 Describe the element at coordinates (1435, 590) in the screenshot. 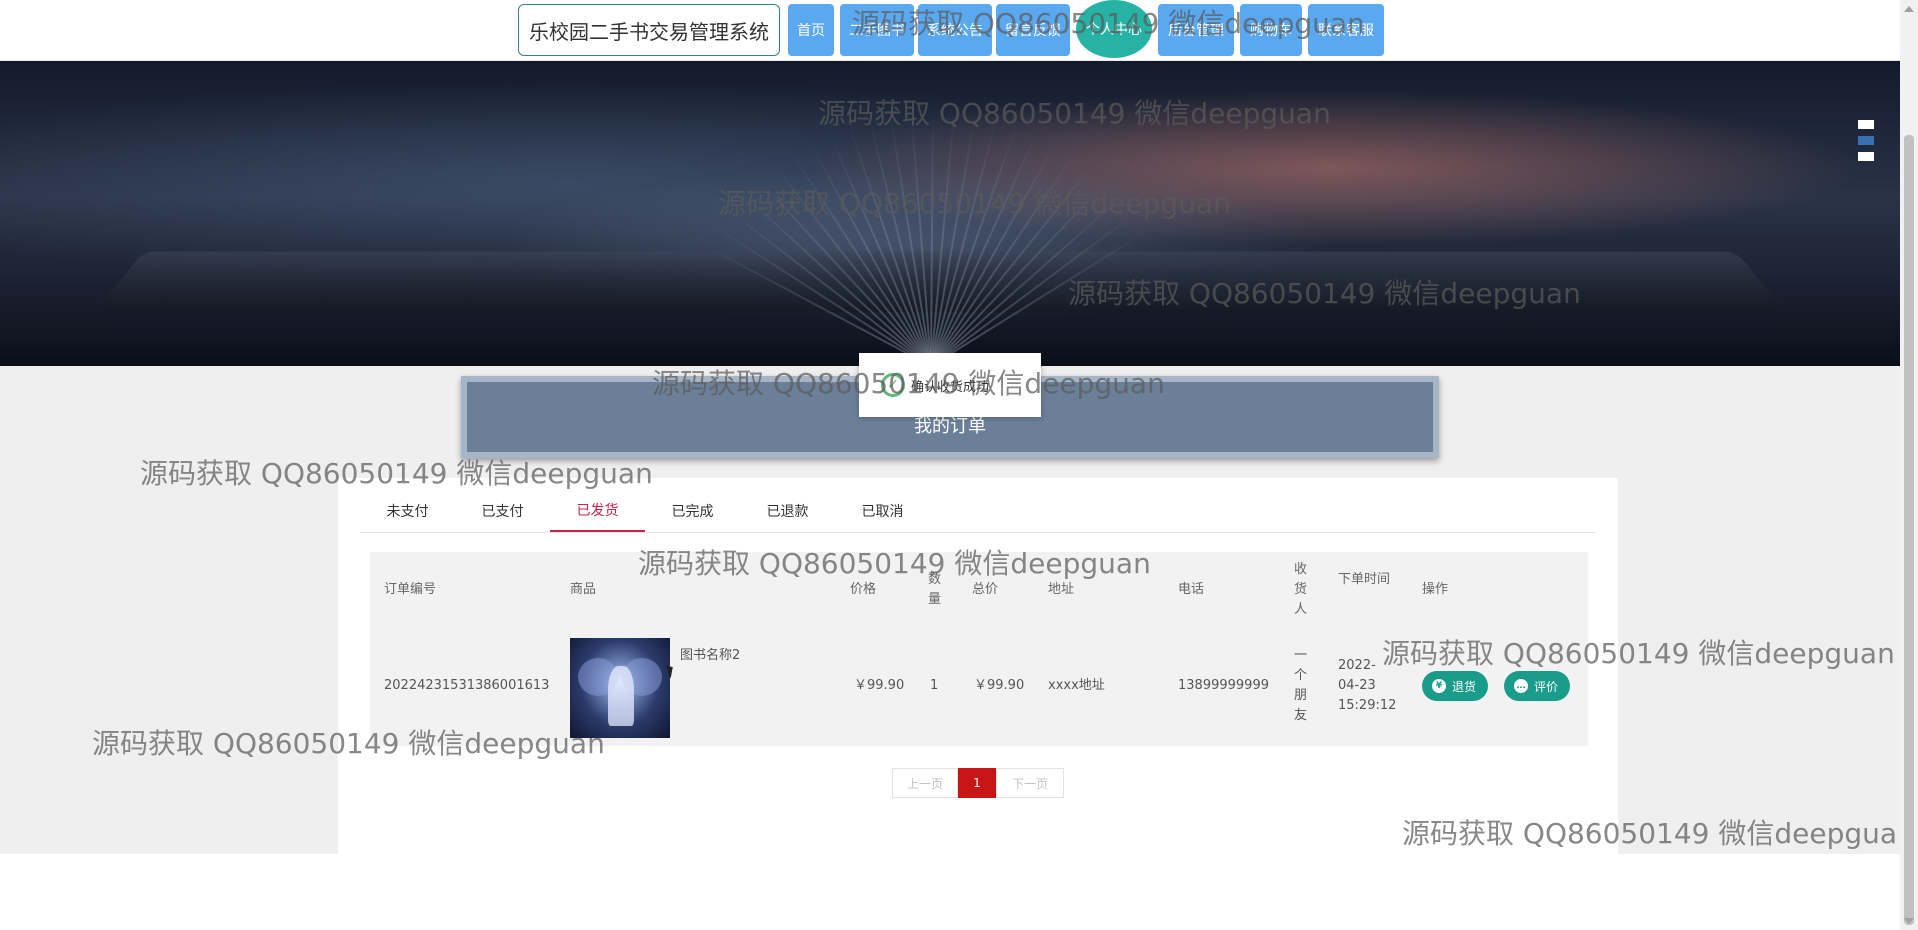

I see `col-actions: 操作` at that location.